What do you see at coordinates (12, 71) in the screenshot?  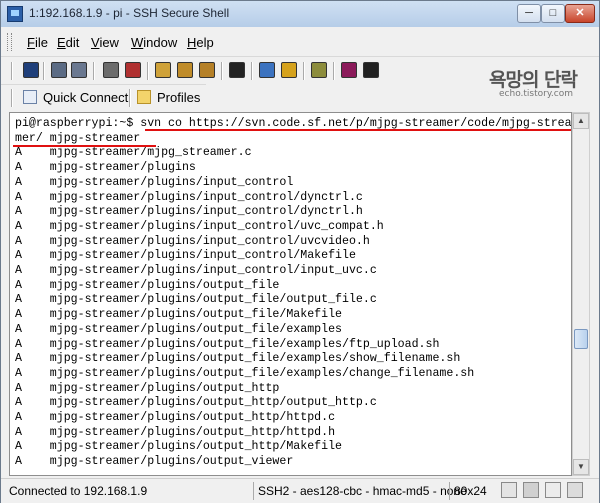 I see `toolbar-grip` at bounding box center [12, 71].